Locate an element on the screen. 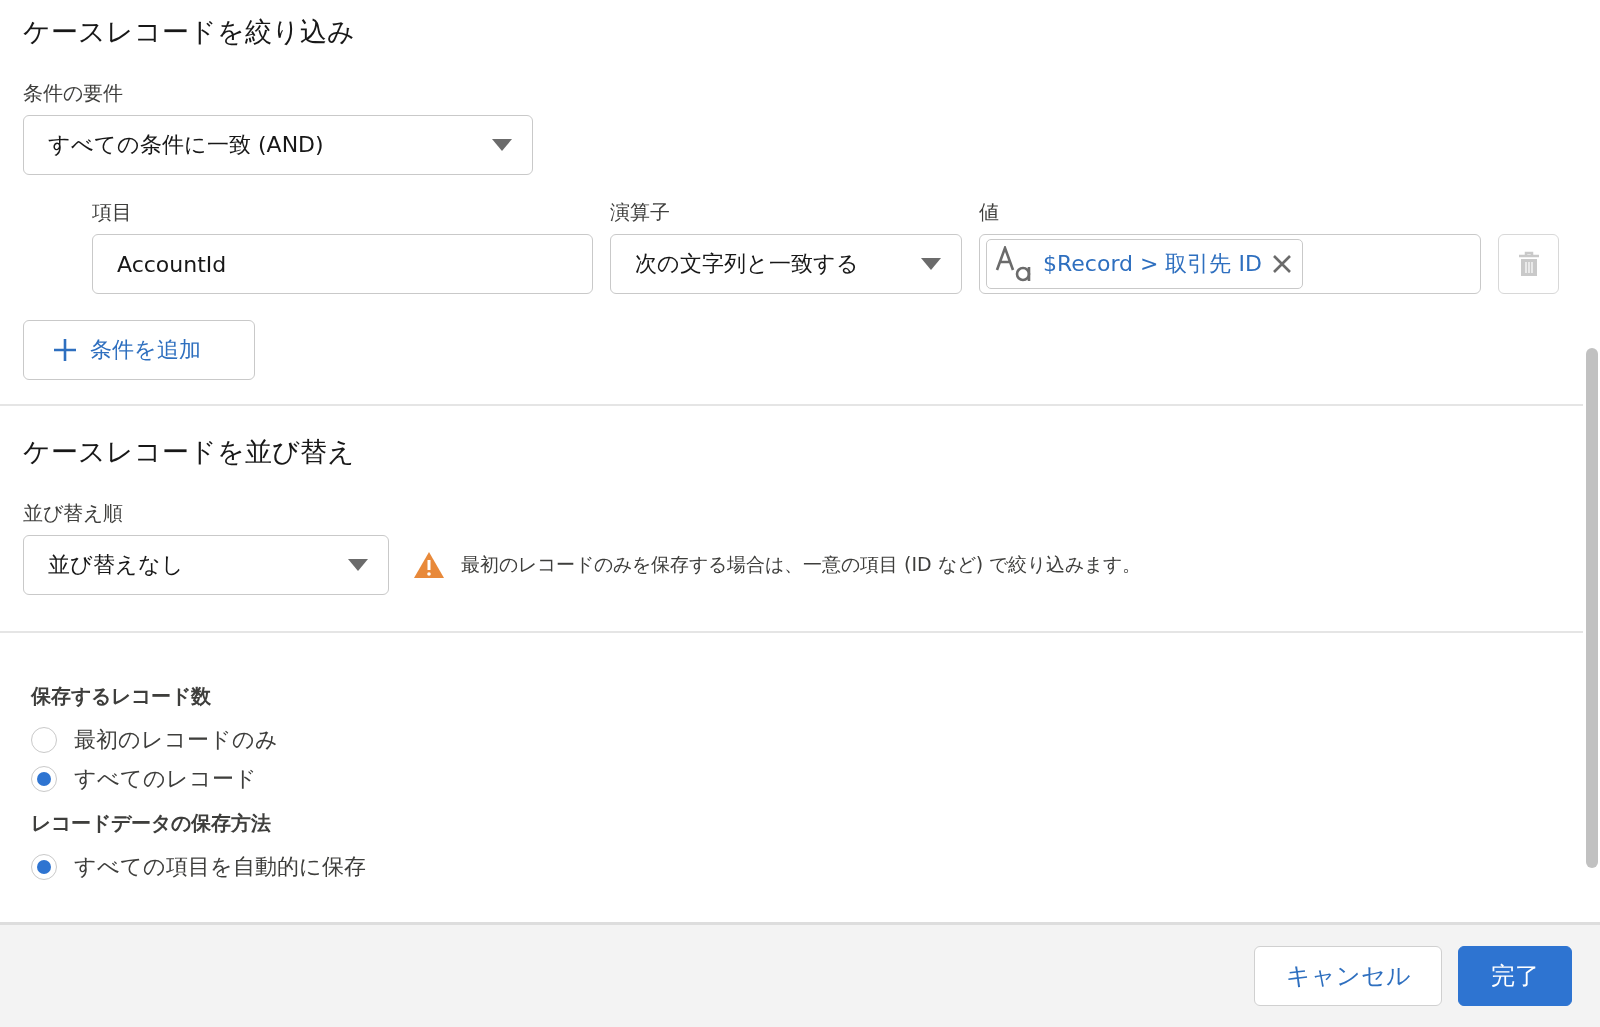 This screenshot has height=1027, width=1600. field-label: 値 is located at coordinates (989, 212).